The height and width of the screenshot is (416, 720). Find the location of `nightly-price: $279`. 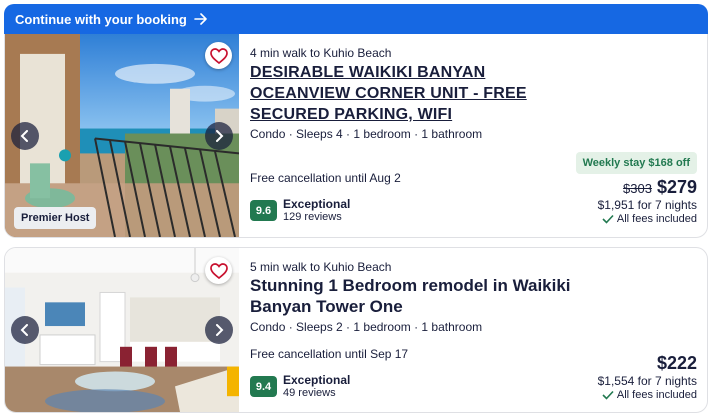

nightly-price: $279 is located at coordinates (676, 187).